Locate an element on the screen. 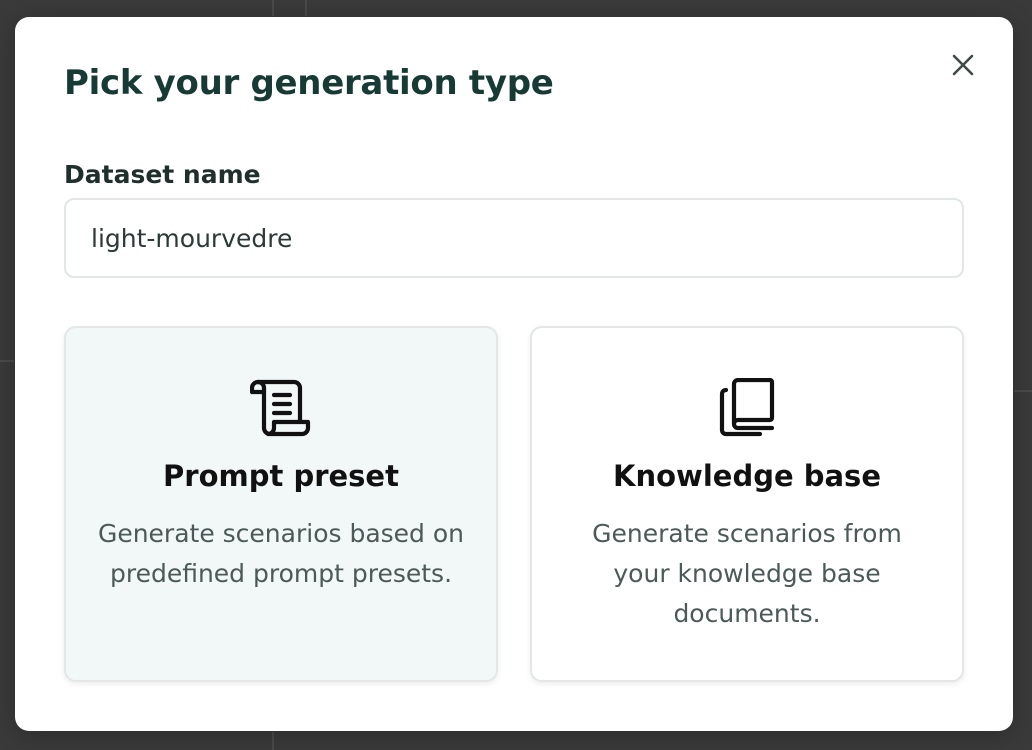 Image resolution: width=1032 pixels, height=750 pixels. knowledge-base-title: Knowledge base is located at coordinates (747, 476).